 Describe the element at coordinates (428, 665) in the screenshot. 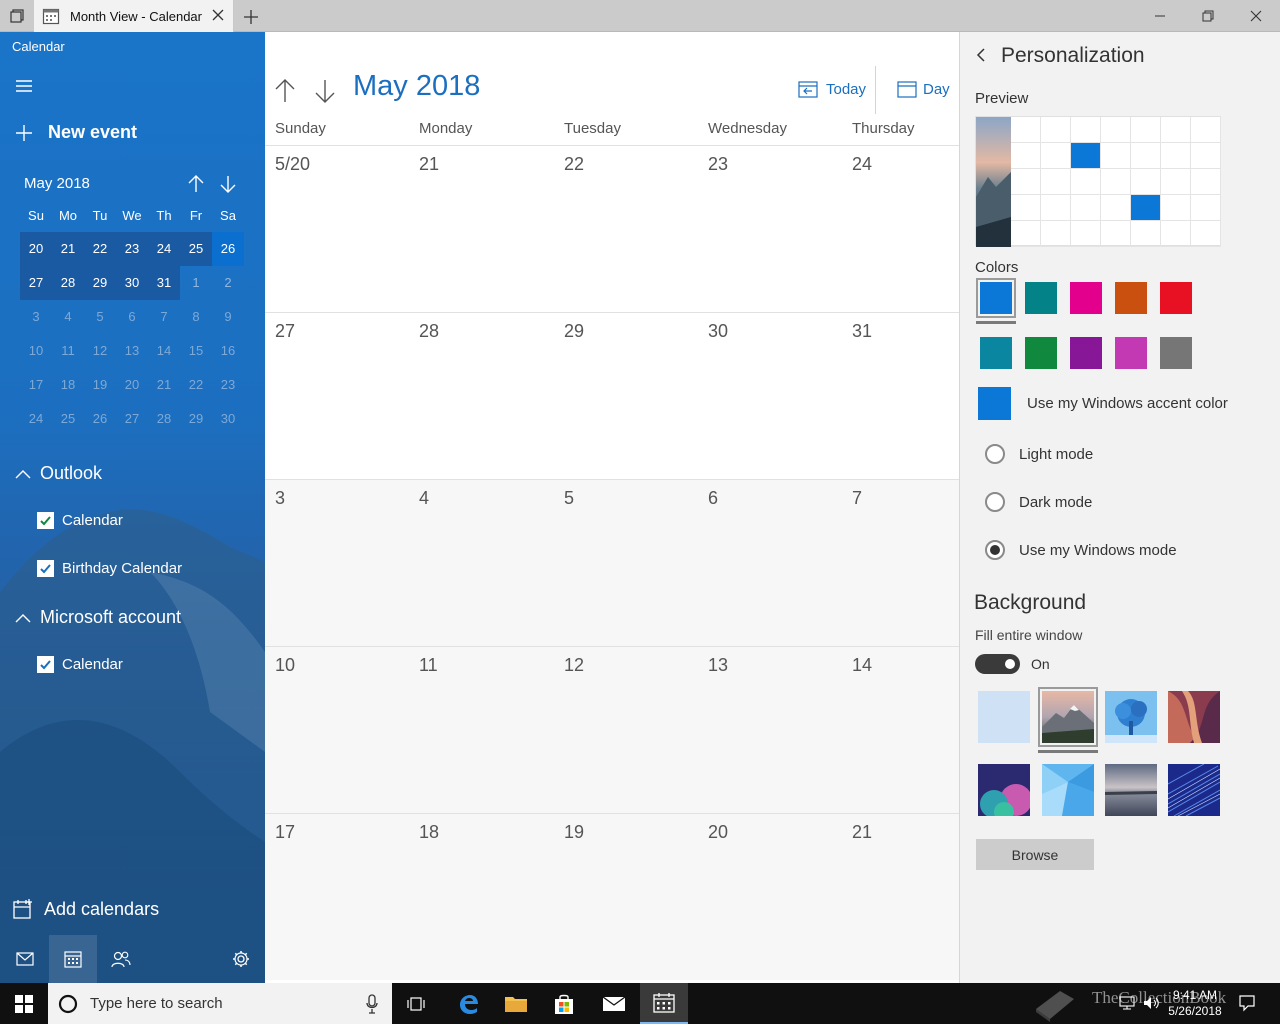

I see `day-cell-number: 11` at that location.